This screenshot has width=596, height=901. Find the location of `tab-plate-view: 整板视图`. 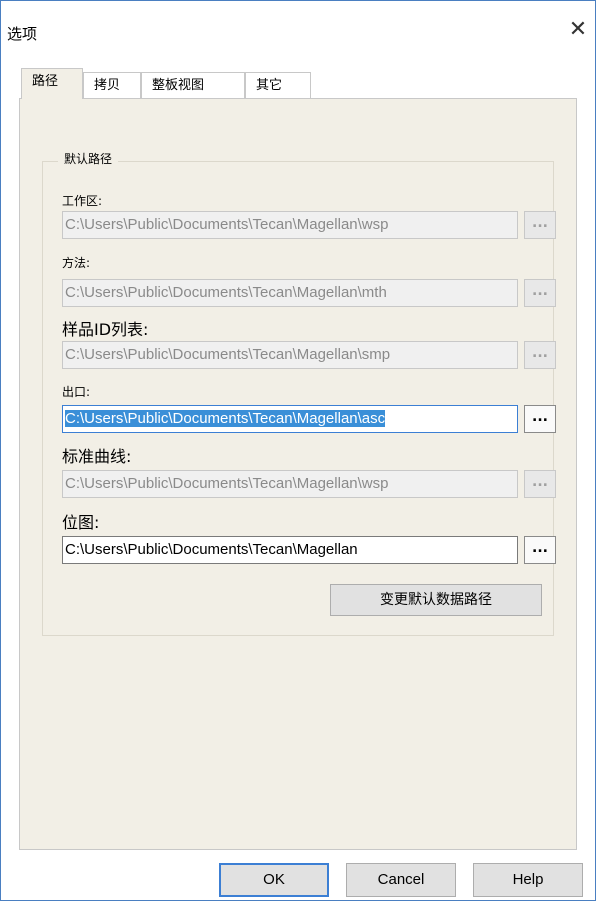

tab-plate-view: 整板视图 is located at coordinates (193, 85).